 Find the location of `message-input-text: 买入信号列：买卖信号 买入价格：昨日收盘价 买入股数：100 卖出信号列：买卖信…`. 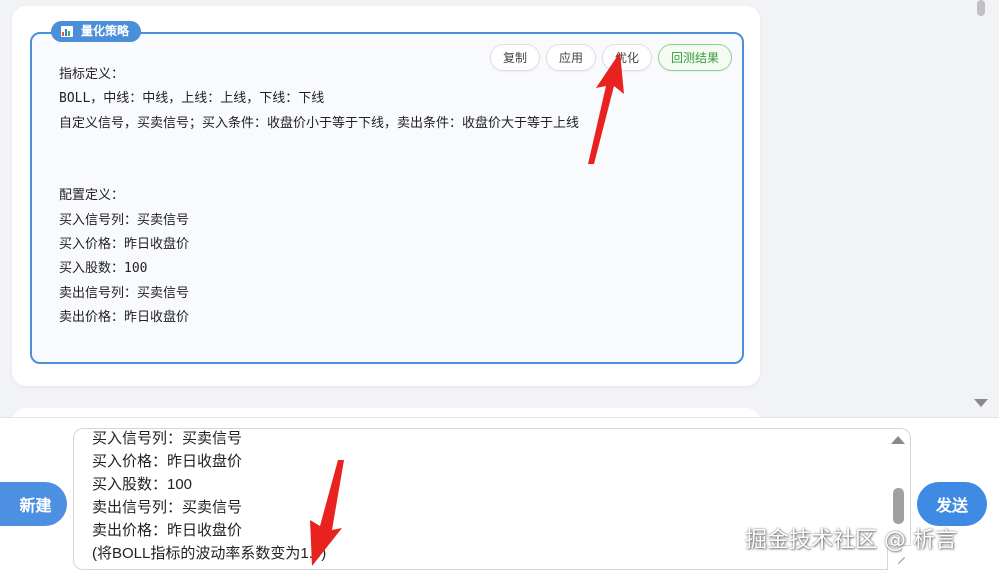

message-input-text: 买入信号列：买卖信号 买入价格：昨日收盘价 买入股数：100 卖出信号列：买卖信… is located at coordinates (209, 498).